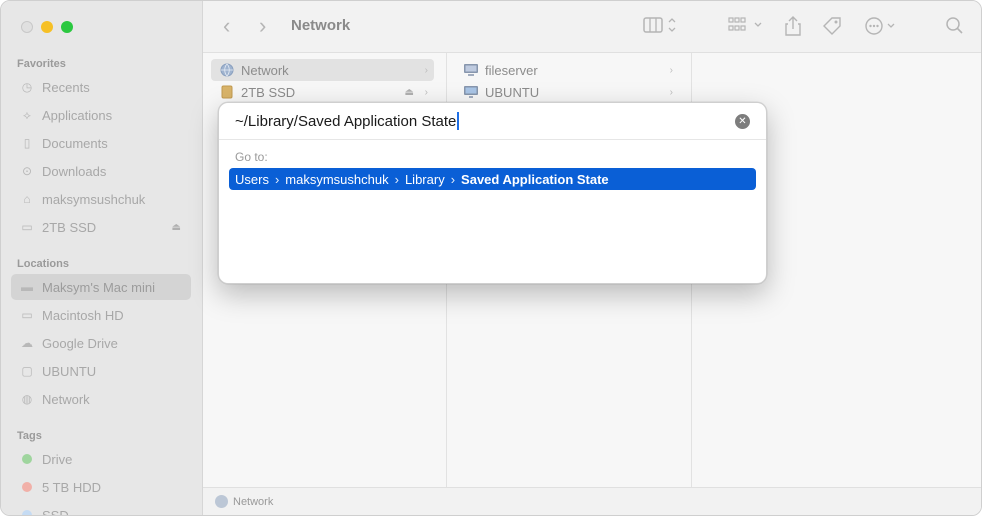 This screenshot has width=982, height=516. I want to click on document-icon: ▯, so click(27, 143).